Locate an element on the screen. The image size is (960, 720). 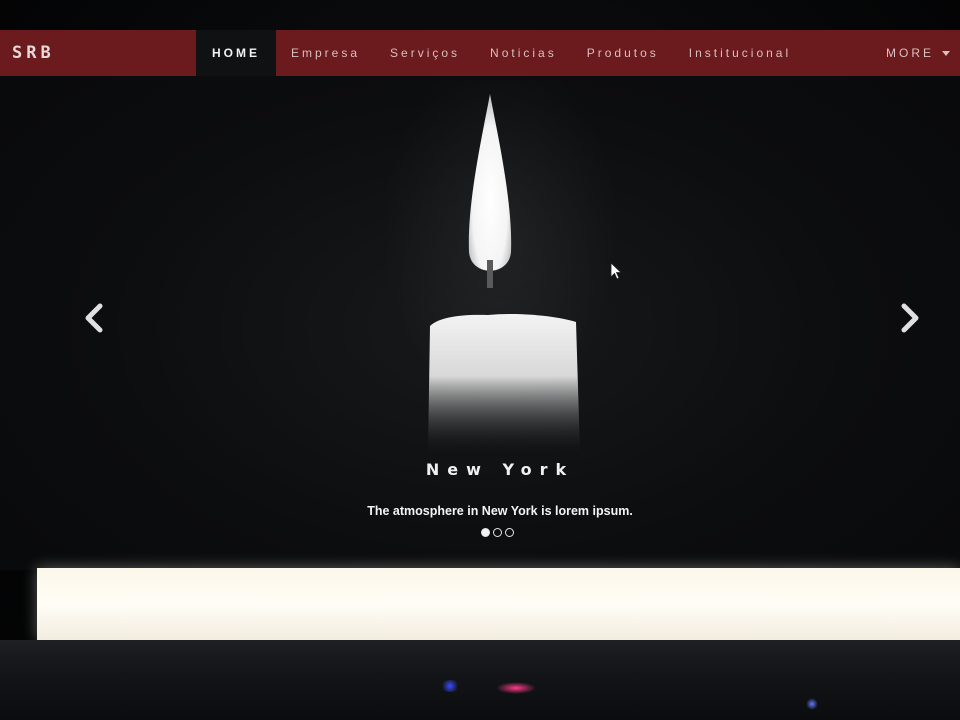
mouse-pointer-icon is located at coordinates (616, 271).